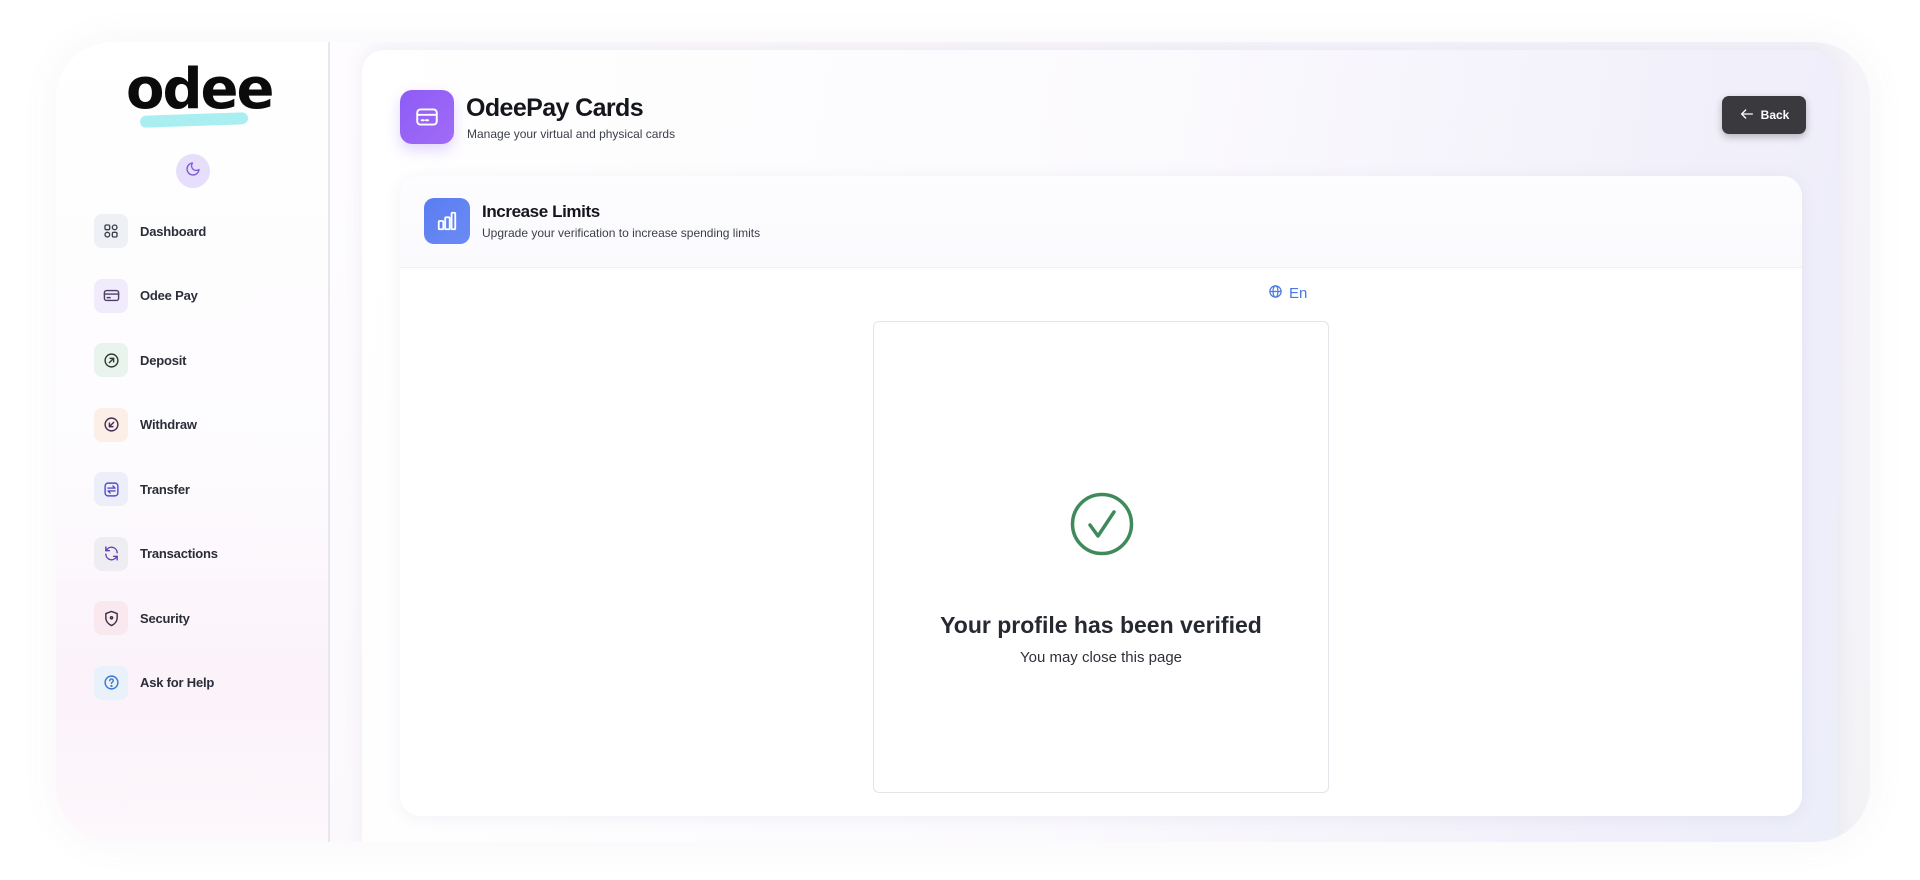  I want to click on arrow-up-circle-icon, so click(111, 360).